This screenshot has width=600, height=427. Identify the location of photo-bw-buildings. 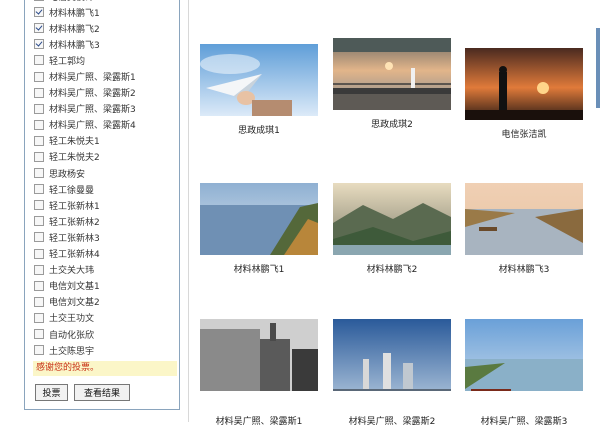
(259, 355).